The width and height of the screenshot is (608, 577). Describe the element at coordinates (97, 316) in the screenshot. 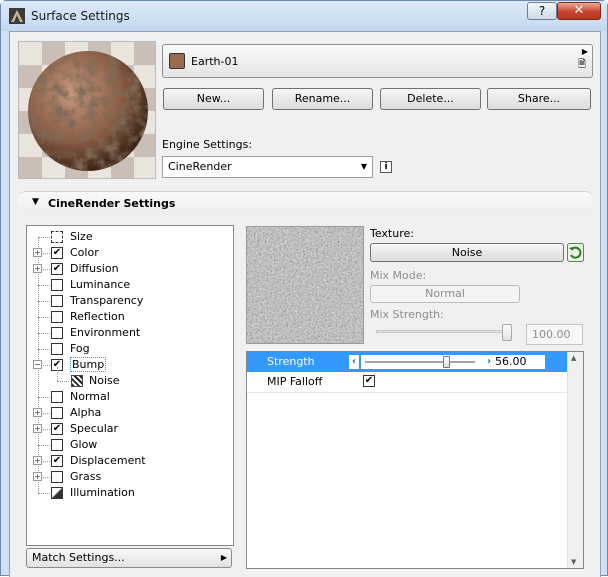

I see `tree-item-label: Reflection` at that location.